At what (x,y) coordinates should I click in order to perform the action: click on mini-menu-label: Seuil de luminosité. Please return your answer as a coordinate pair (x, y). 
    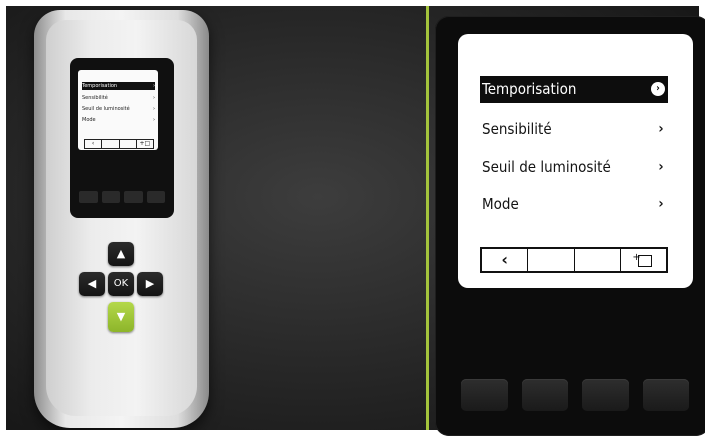
    Looking at the image, I should click on (106, 109).